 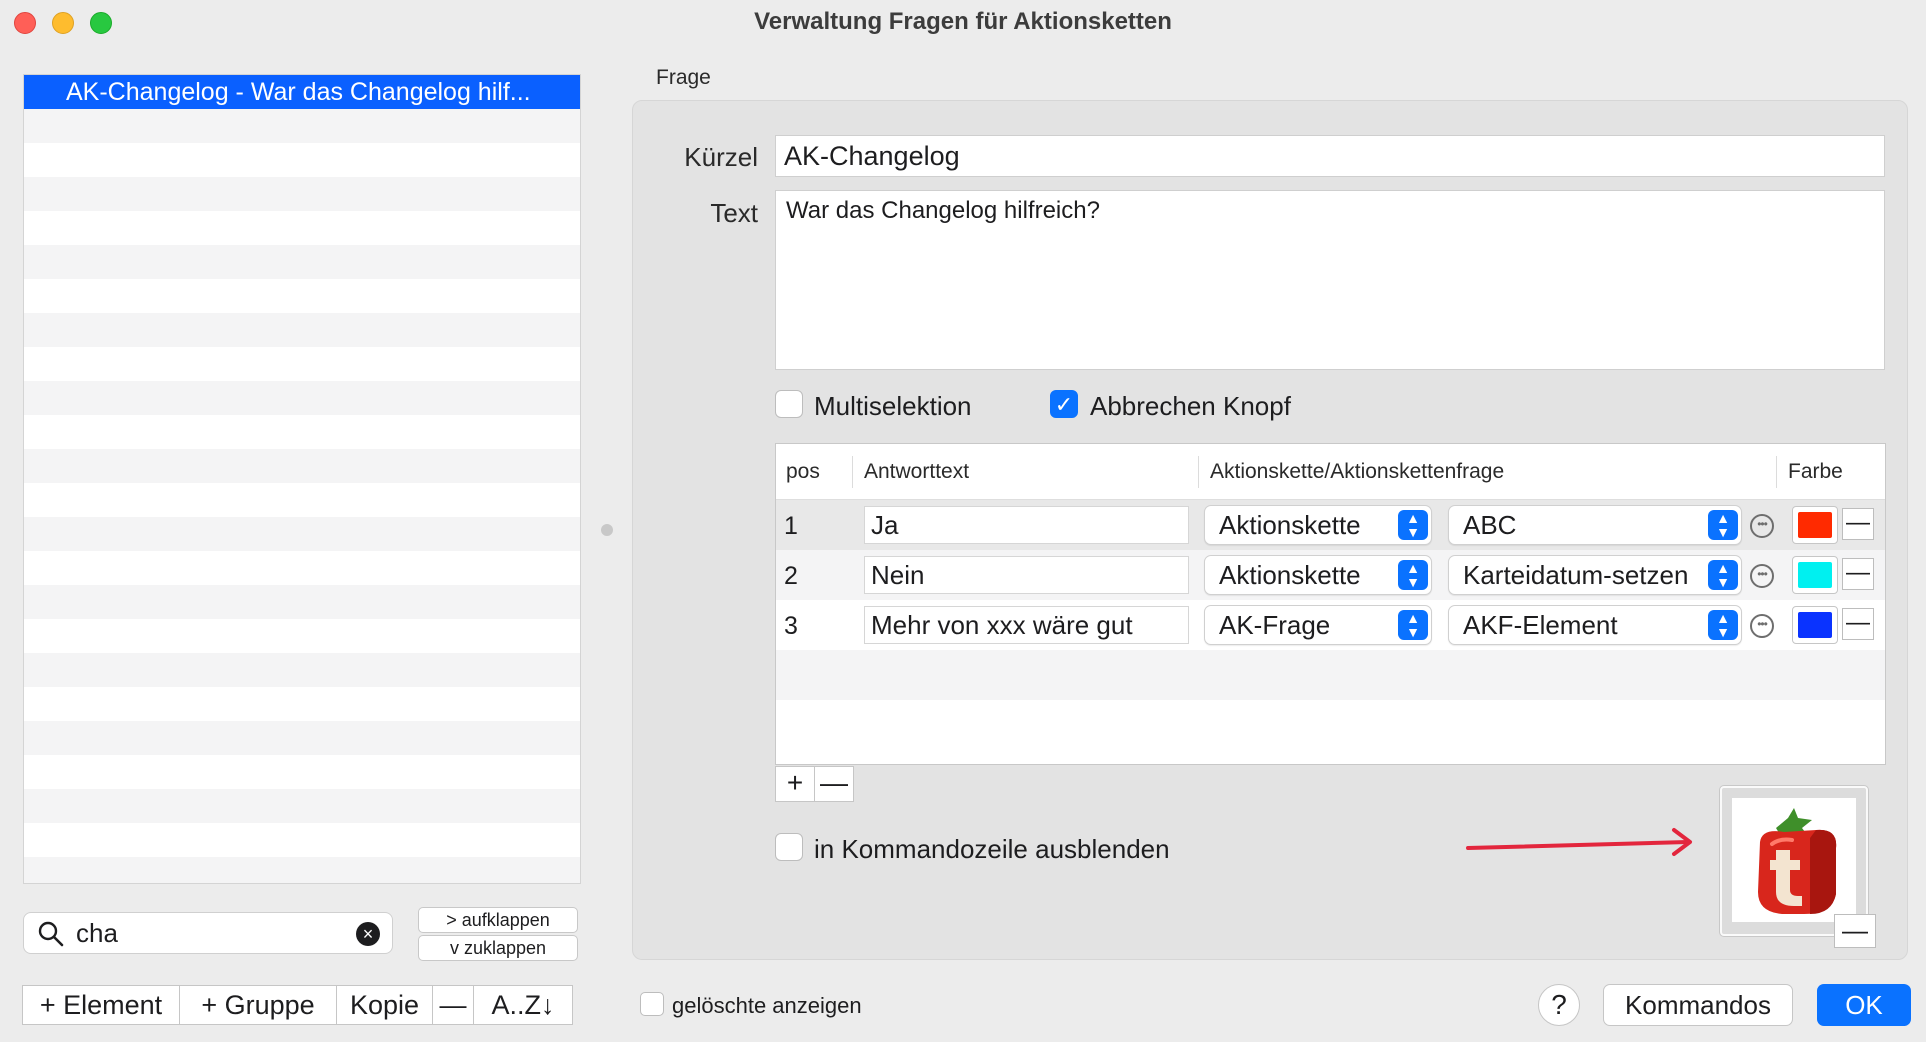 What do you see at coordinates (683, 77) in the screenshot?
I see `section-label: Frage` at bounding box center [683, 77].